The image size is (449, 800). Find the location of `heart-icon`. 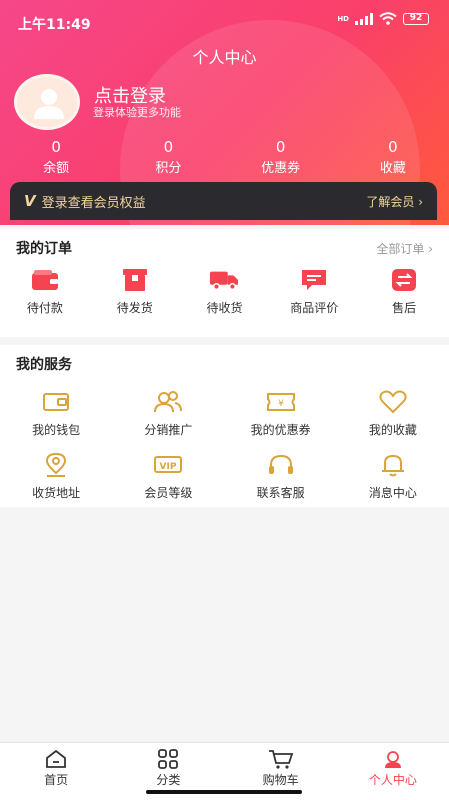

heart-icon is located at coordinates (393, 402).